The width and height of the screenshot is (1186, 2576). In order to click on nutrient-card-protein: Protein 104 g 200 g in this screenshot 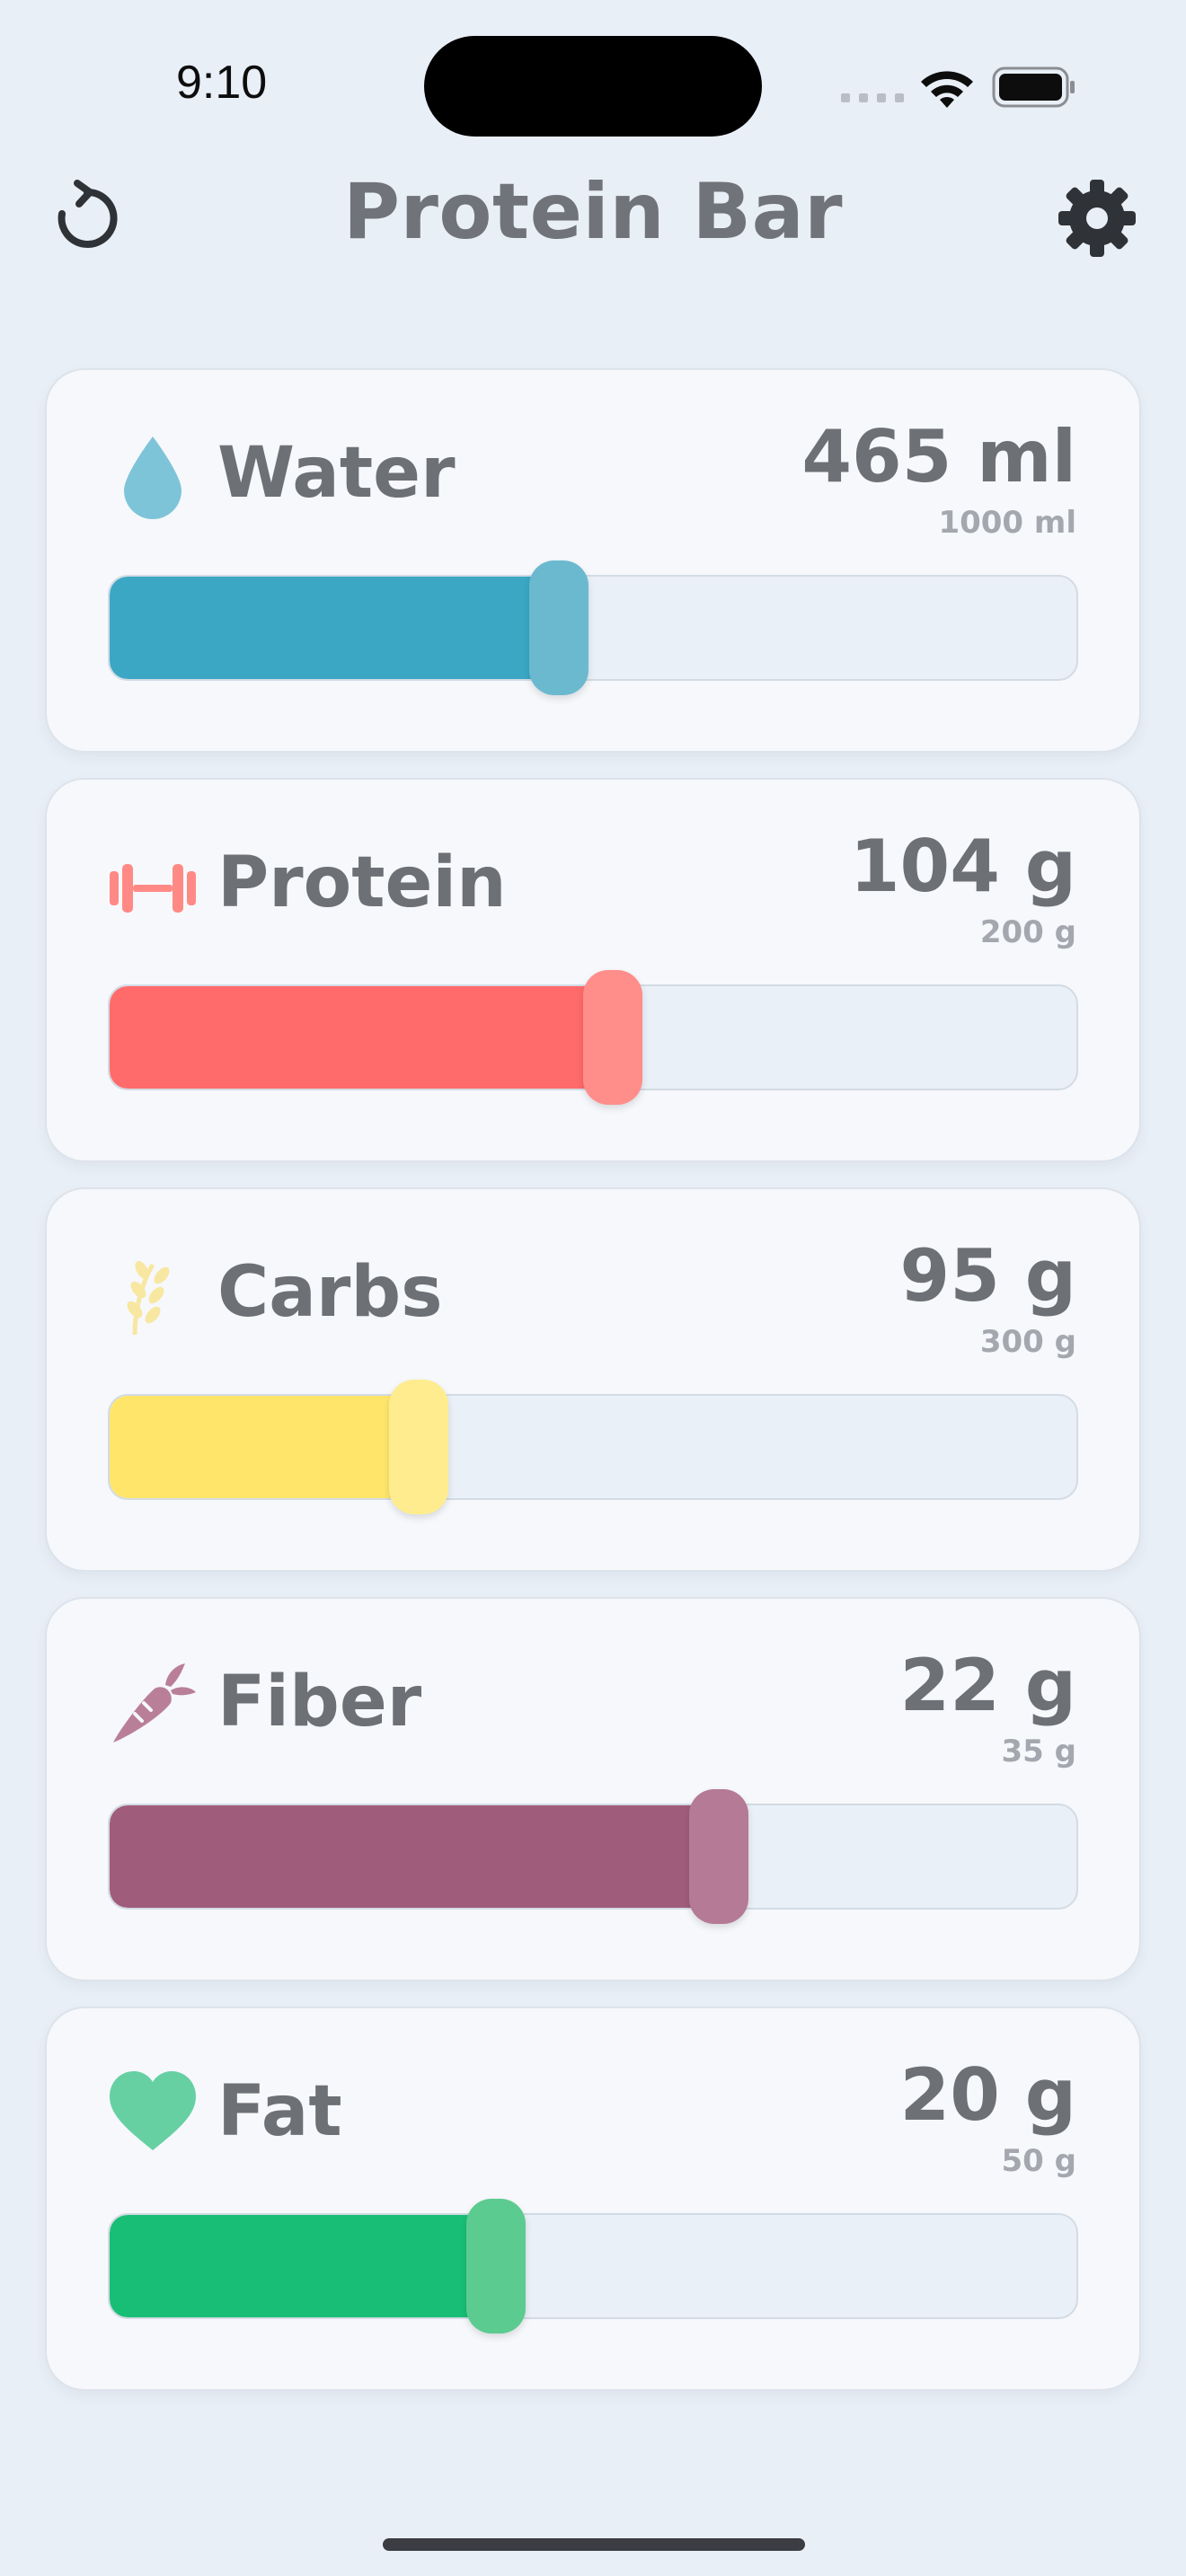, I will do `click(593, 970)`.